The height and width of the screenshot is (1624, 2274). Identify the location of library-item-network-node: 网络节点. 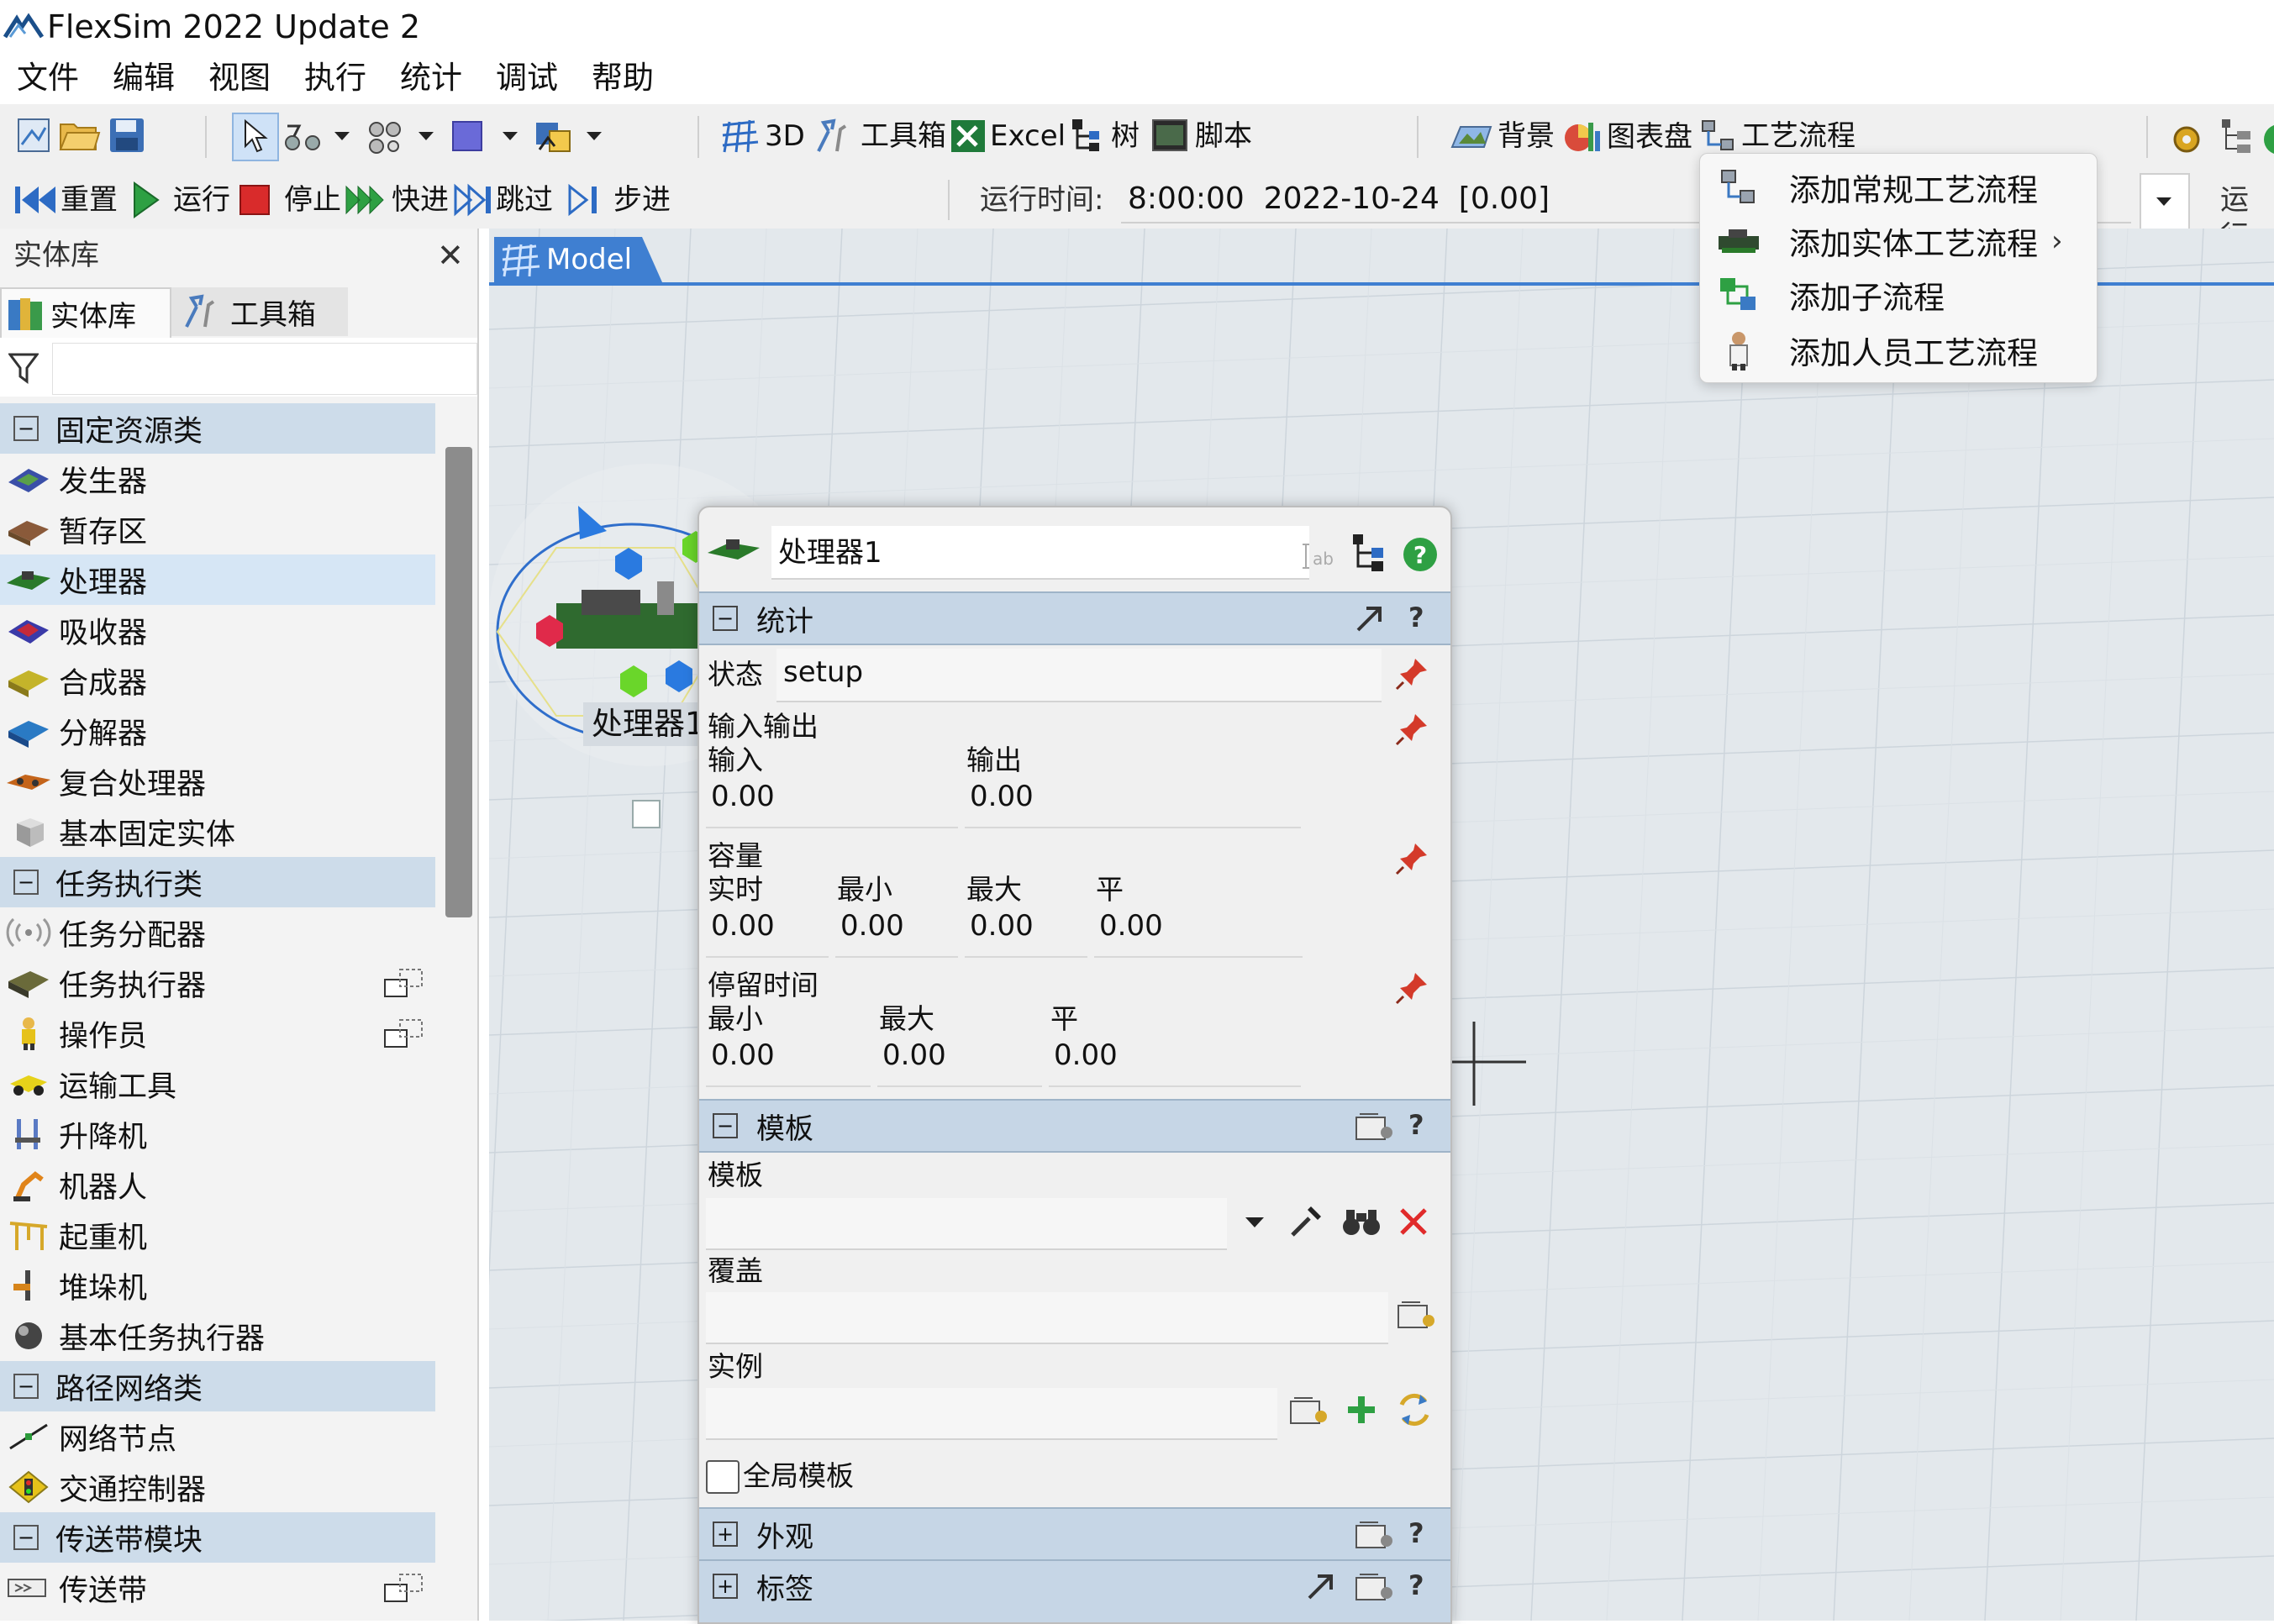
(217, 1436).